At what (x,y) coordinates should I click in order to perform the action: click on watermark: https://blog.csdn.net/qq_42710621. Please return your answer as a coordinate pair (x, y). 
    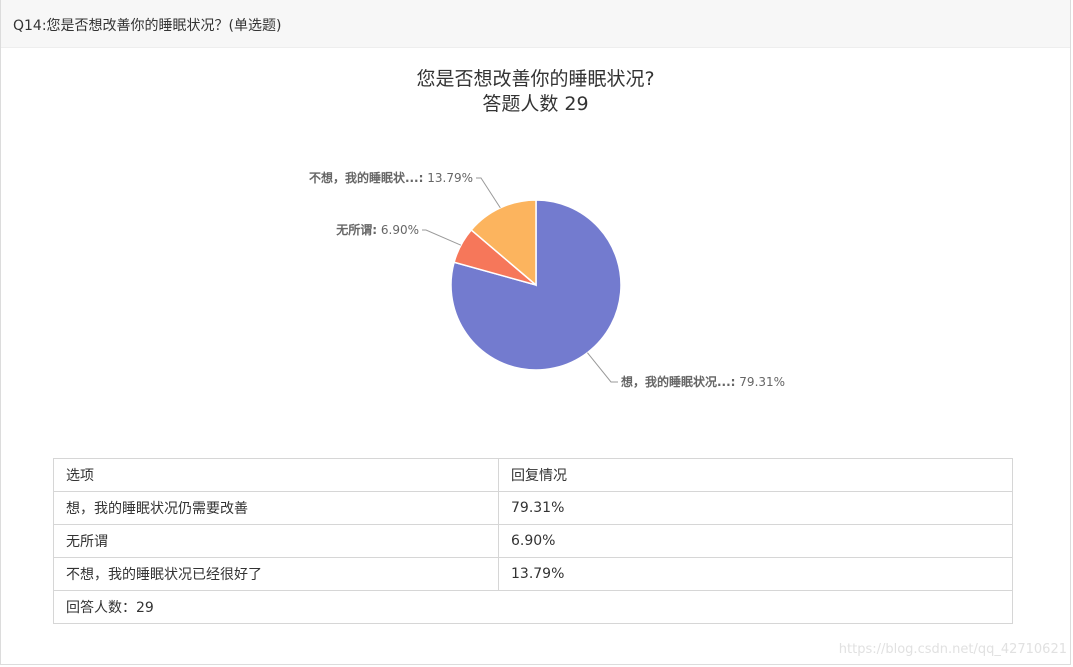
    Looking at the image, I should click on (952, 649).